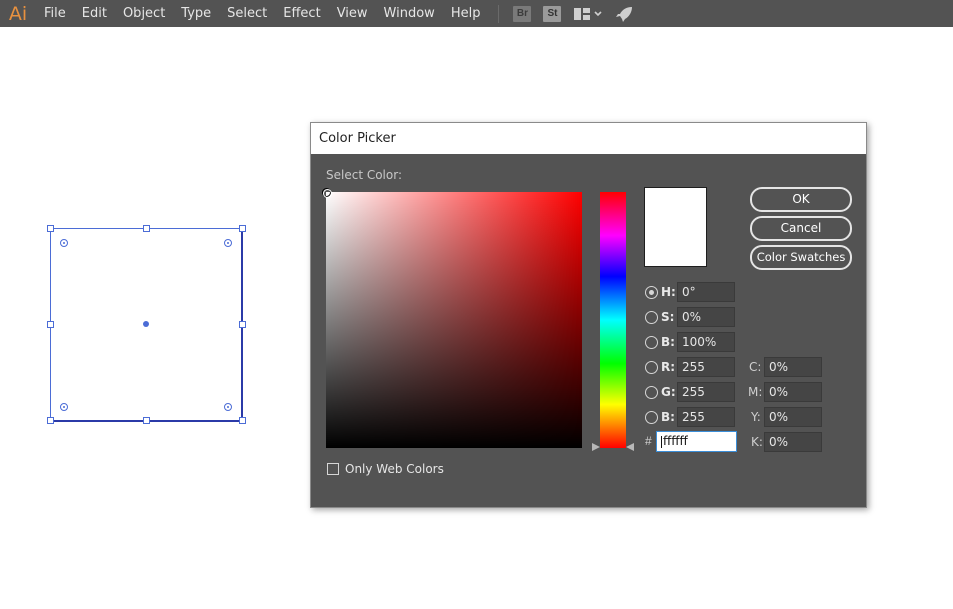  I want to click on resize-handle-bottom, so click(146, 420).